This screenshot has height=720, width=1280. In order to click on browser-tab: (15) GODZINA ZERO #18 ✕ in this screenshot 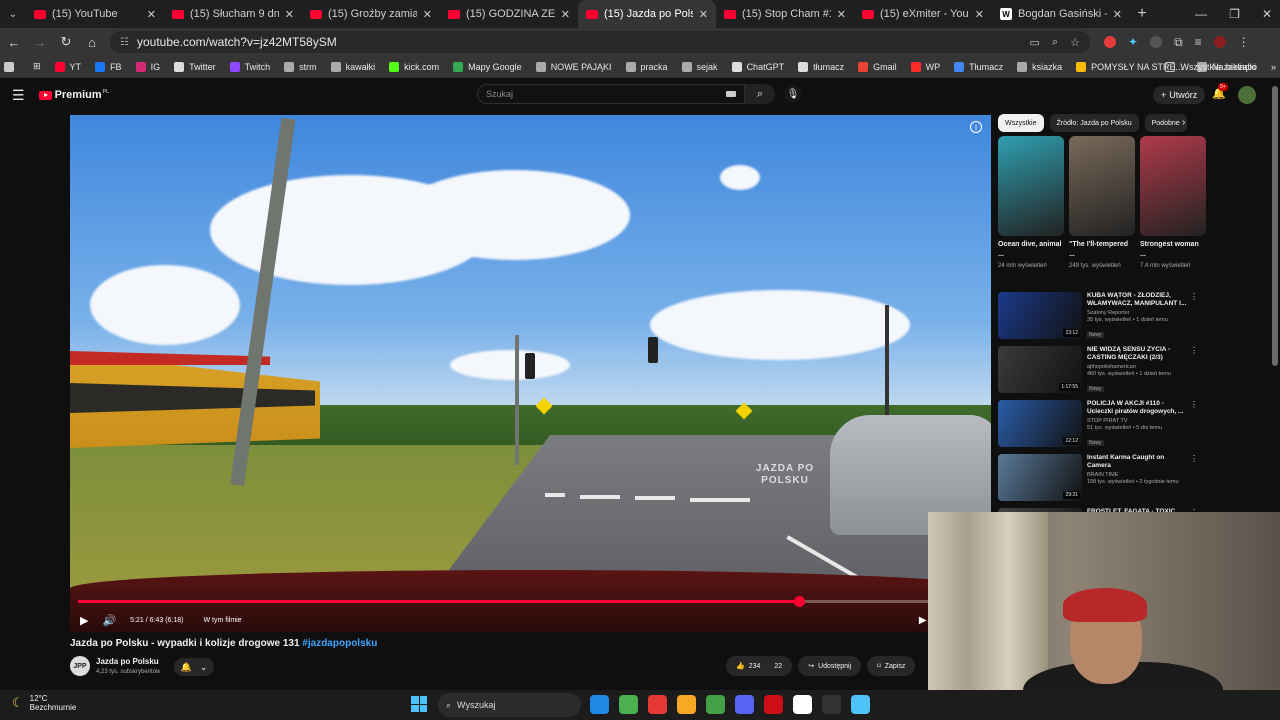, I will do `click(509, 14)`.